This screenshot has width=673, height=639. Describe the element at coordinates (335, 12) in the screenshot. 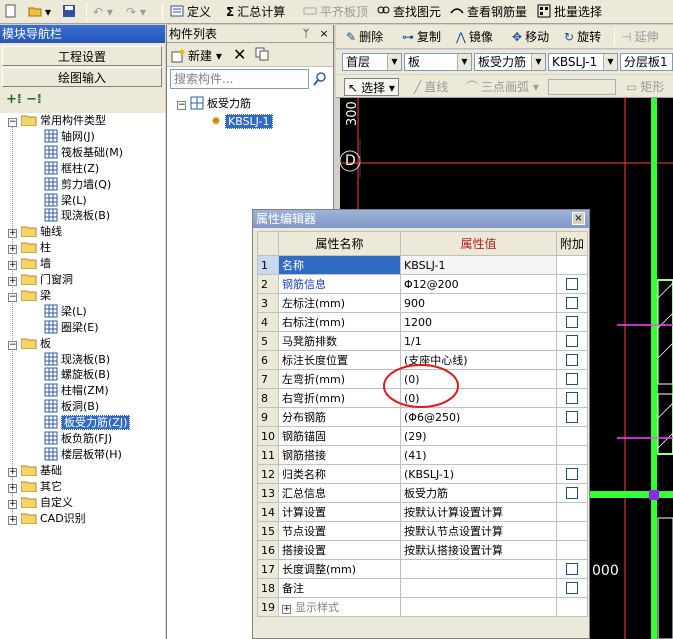

I see `flush-slab-top-button: 平齐板顶` at that location.